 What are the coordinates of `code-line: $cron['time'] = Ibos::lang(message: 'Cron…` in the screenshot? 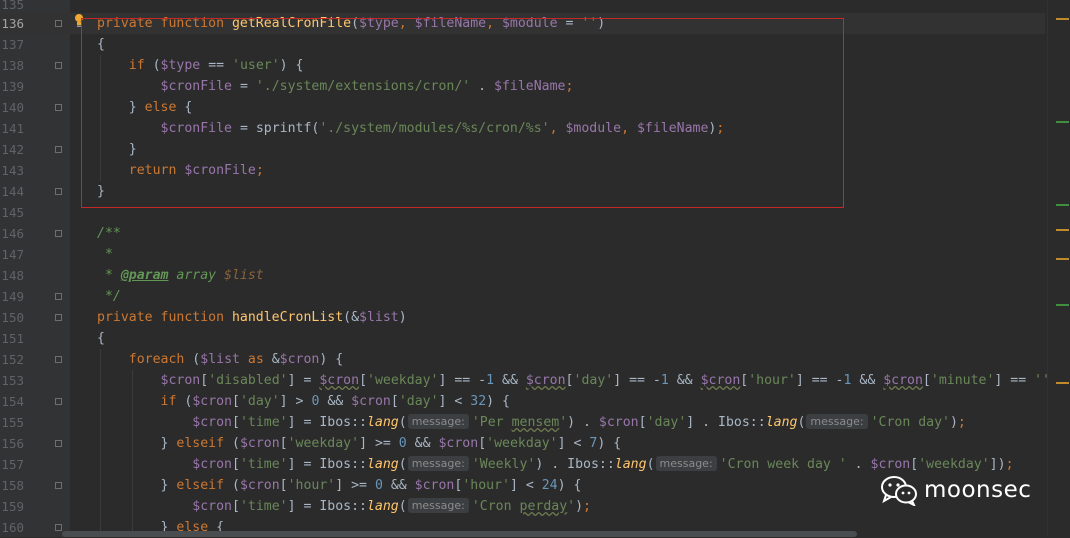 It's located at (391, 506).